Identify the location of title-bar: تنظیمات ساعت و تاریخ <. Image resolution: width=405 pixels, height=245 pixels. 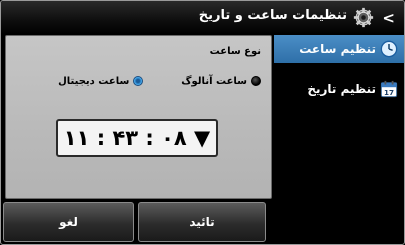
(202, 17).